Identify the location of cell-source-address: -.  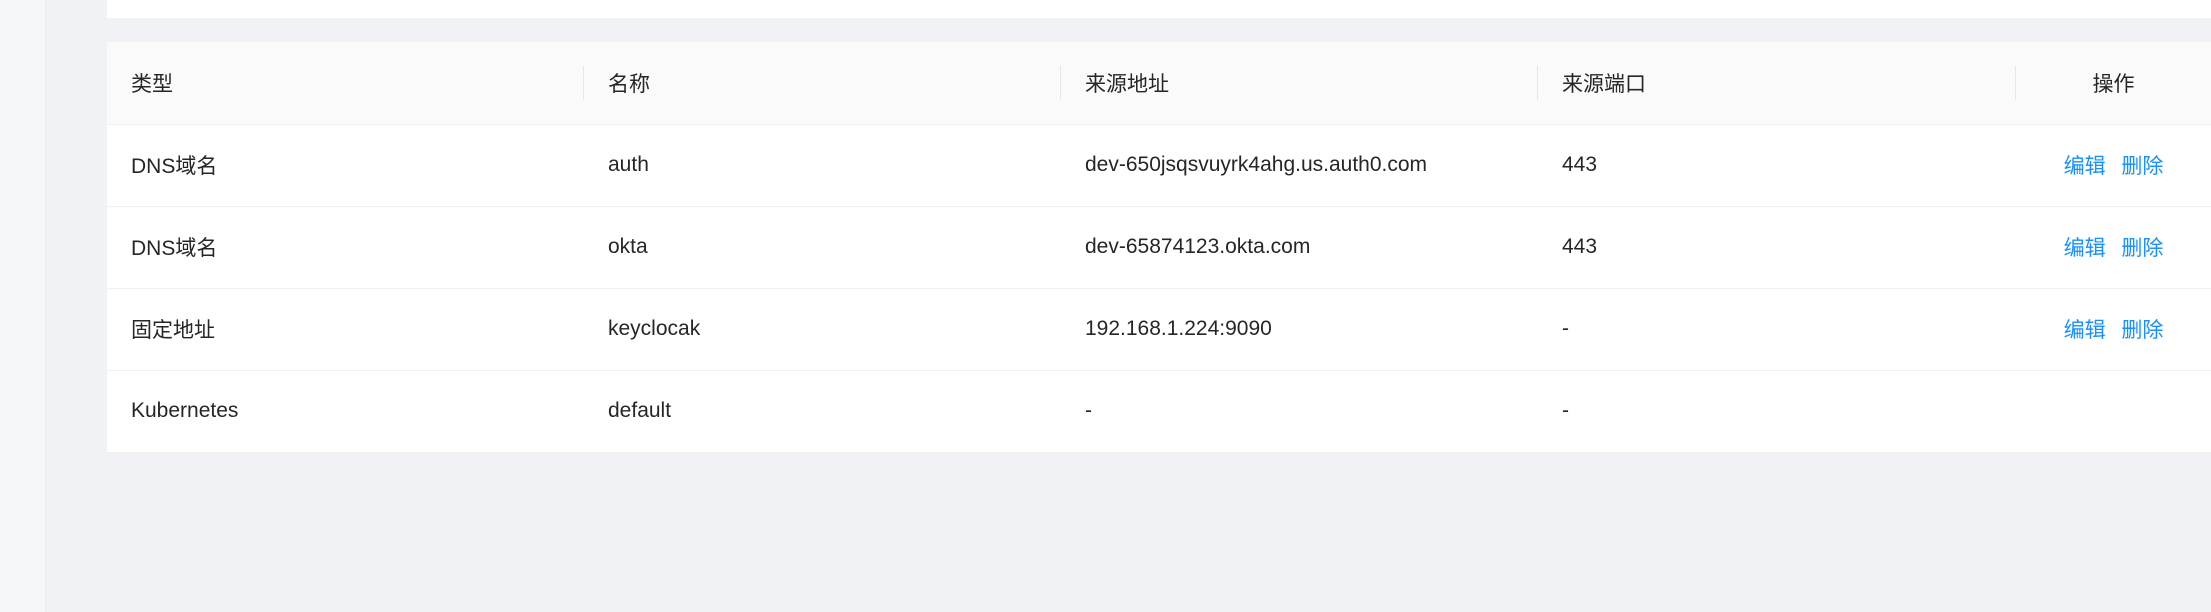
(1299, 411).